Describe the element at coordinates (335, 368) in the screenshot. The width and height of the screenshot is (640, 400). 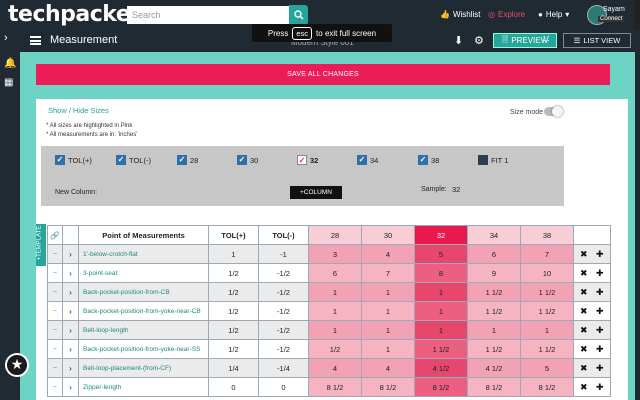
I see `size-28-cell: 4` at that location.